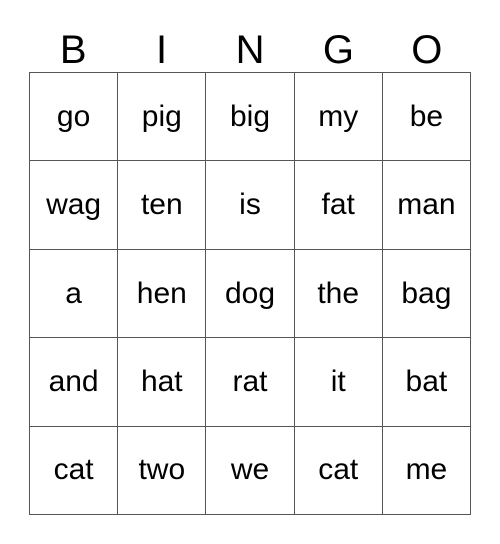 The width and height of the screenshot is (500, 544). I want to click on bingo-cell: hat, so click(162, 382).